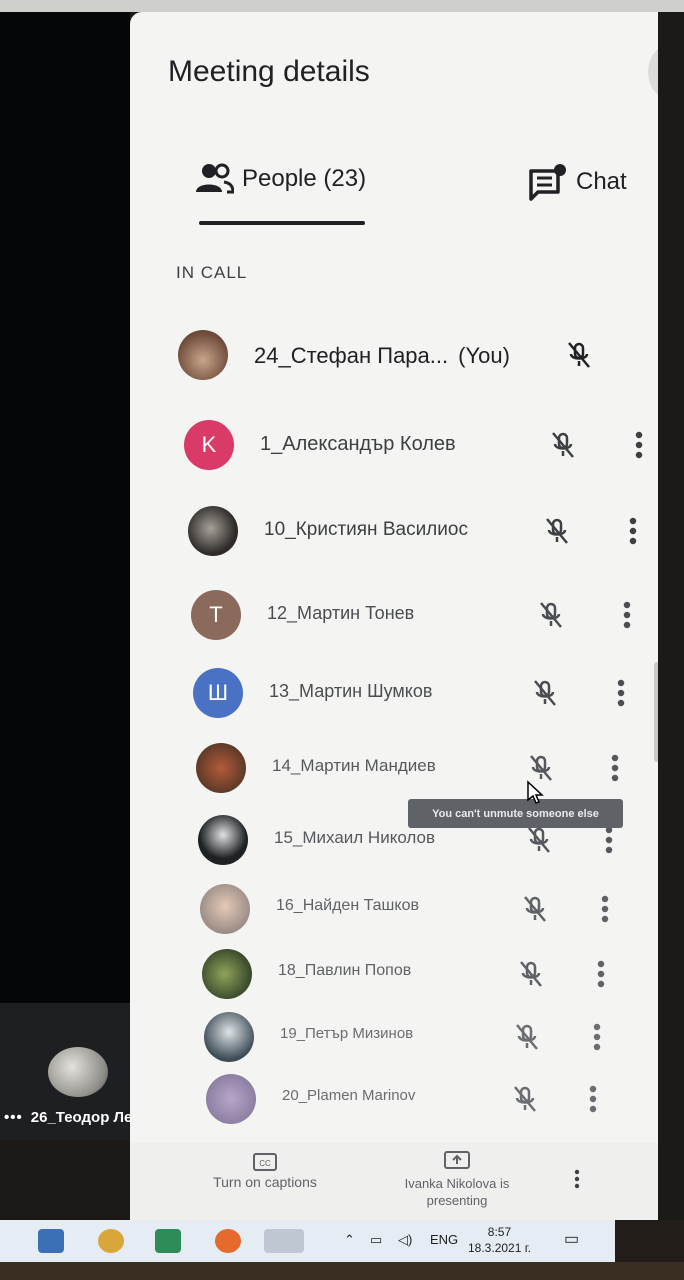 This screenshot has width=684, height=1280. Describe the element at coordinates (653, 72) in the screenshot. I see `close-button: ×` at that location.